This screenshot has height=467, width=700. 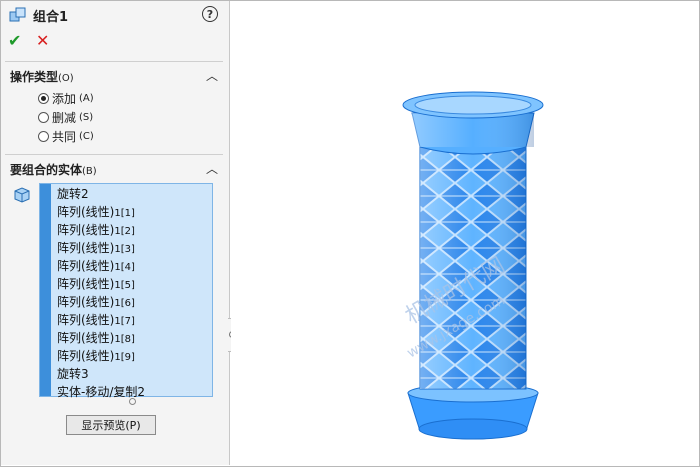 I want to click on list-item: 阵列(线性)1[5], so click(x=101, y=285).